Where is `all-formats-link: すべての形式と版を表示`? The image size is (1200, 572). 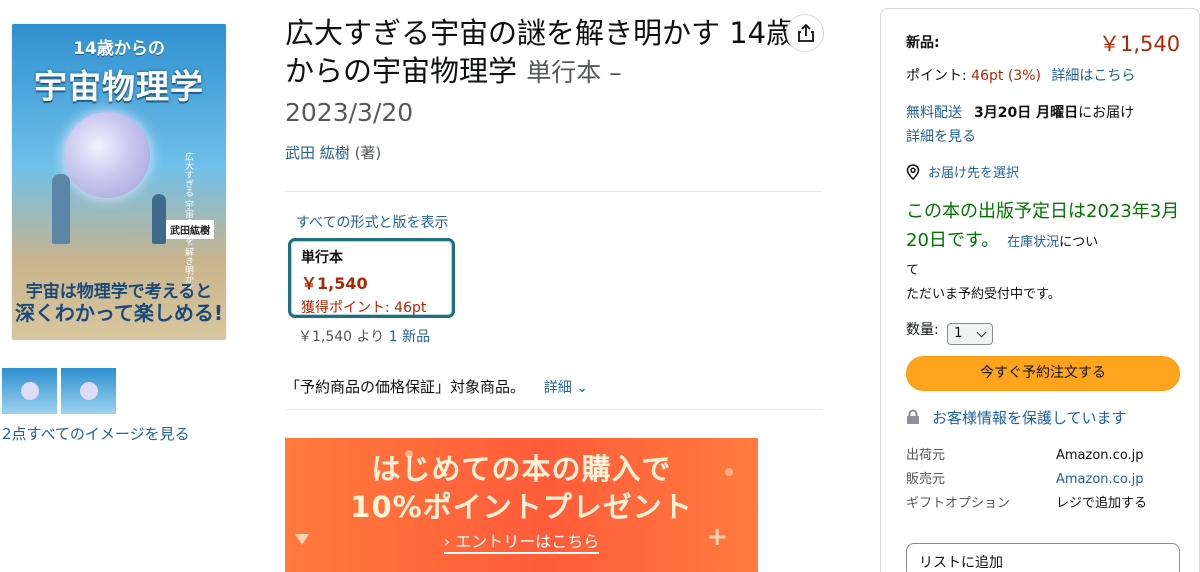
all-formats-link: すべての形式と版を表示 is located at coordinates (372, 222).